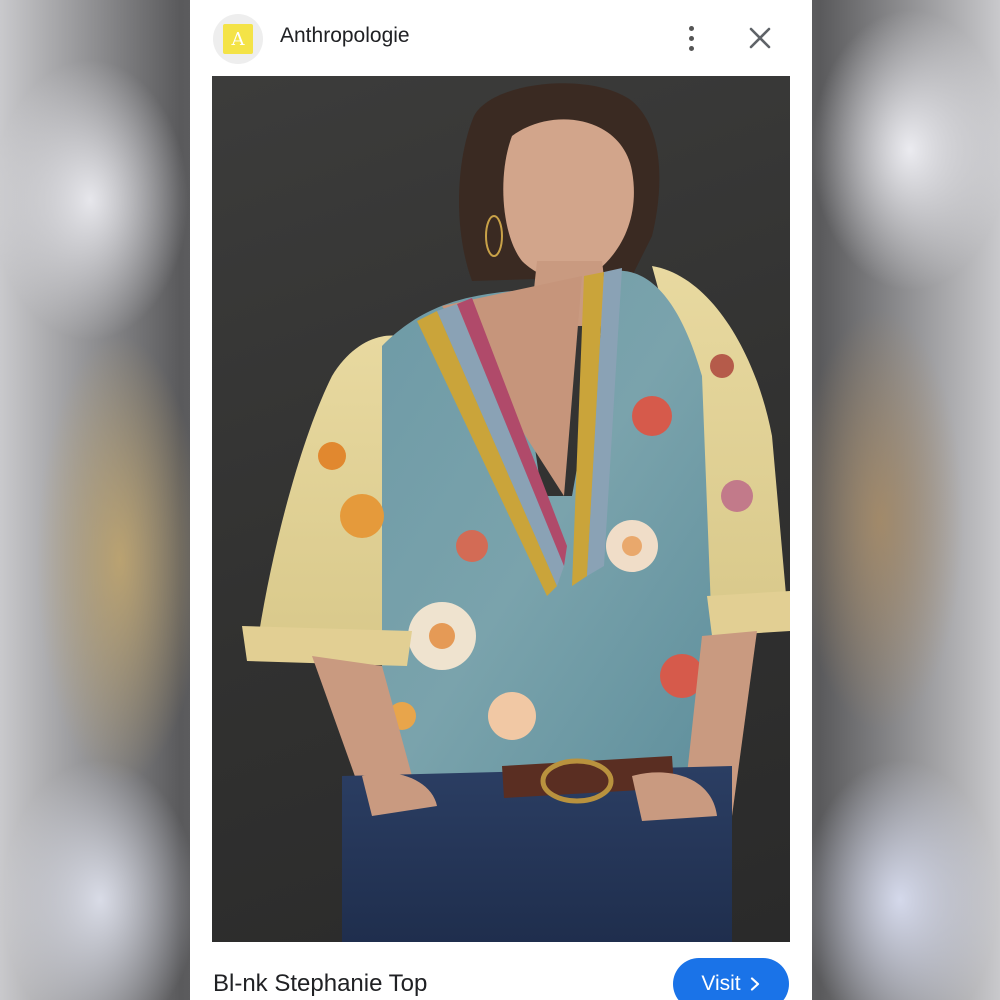 The height and width of the screenshot is (1000, 1000). What do you see at coordinates (501, 38) in the screenshot?
I see `card-header: A Anthropologie` at bounding box center [501, 38].